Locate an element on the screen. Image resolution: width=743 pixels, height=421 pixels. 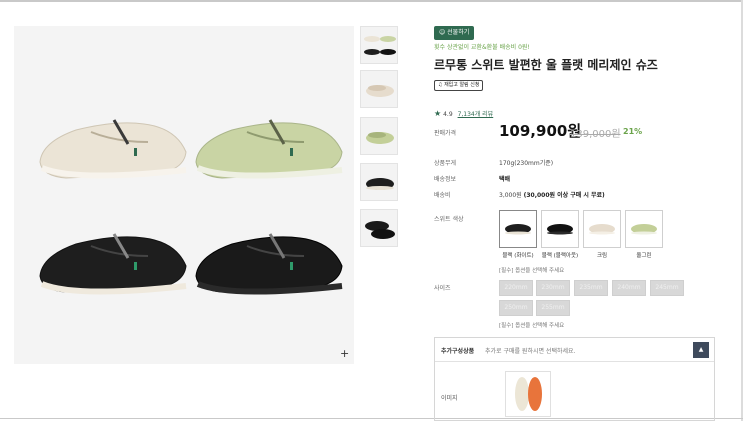
black-white-shoe-swatch is located at coordinates (518, 229).